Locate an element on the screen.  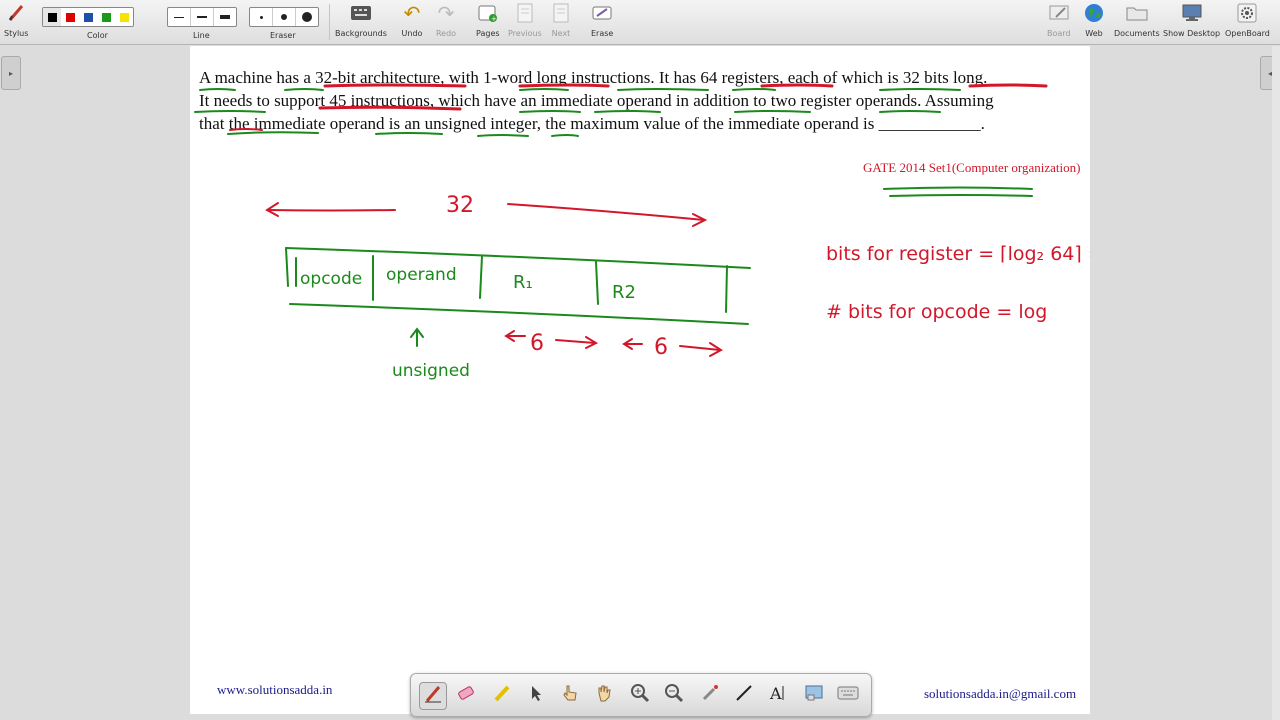
left-drawer-tab: ▸ is located at coordinates (11, 73).